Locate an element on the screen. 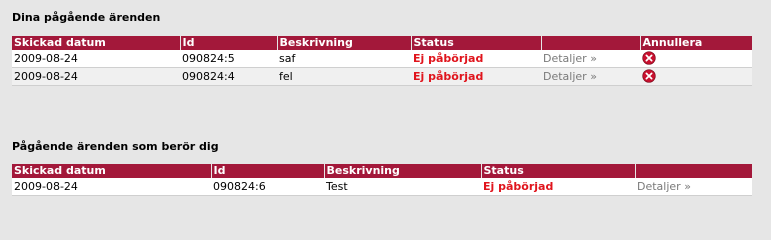 This screenshot has height=240, width=771. cell-id: 090824:4 is located at coordinates (228, 76).